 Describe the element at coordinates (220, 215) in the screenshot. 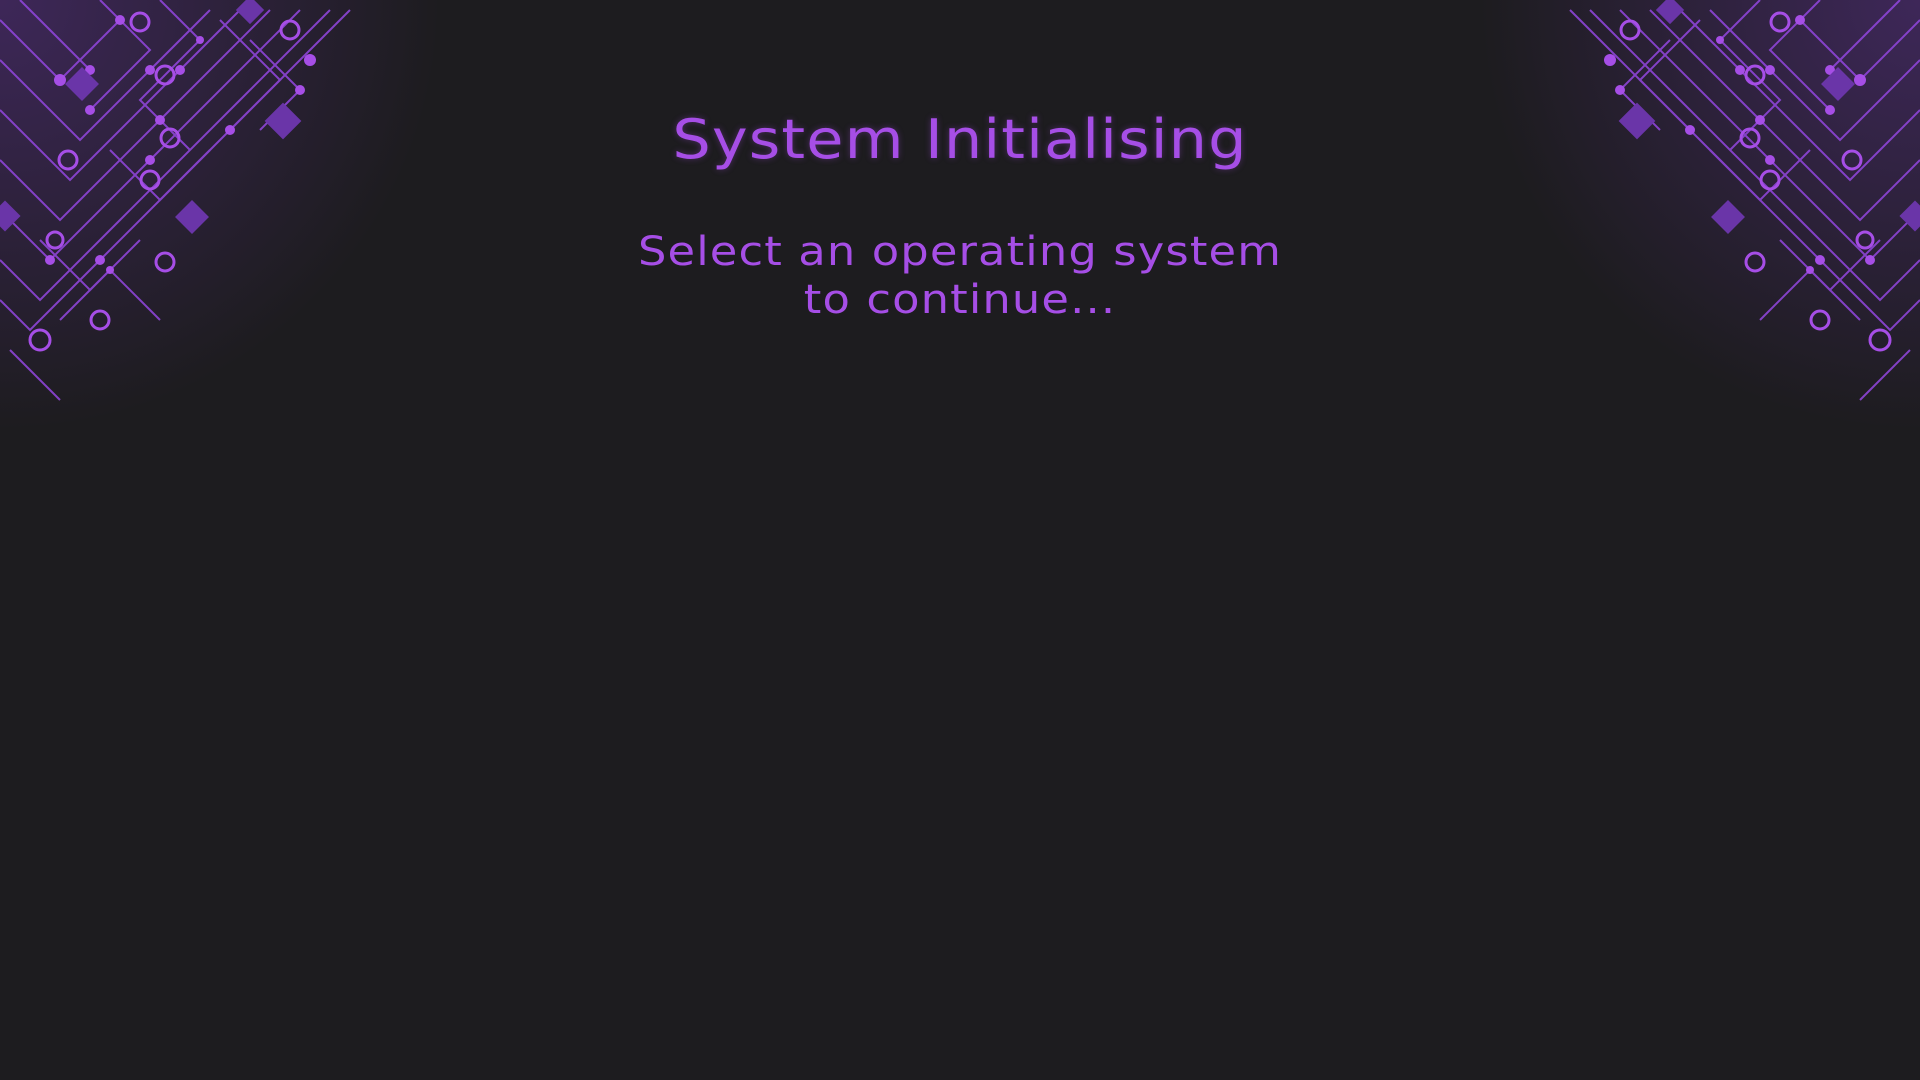

I see `circuit-pattern-left-icon` at that location.